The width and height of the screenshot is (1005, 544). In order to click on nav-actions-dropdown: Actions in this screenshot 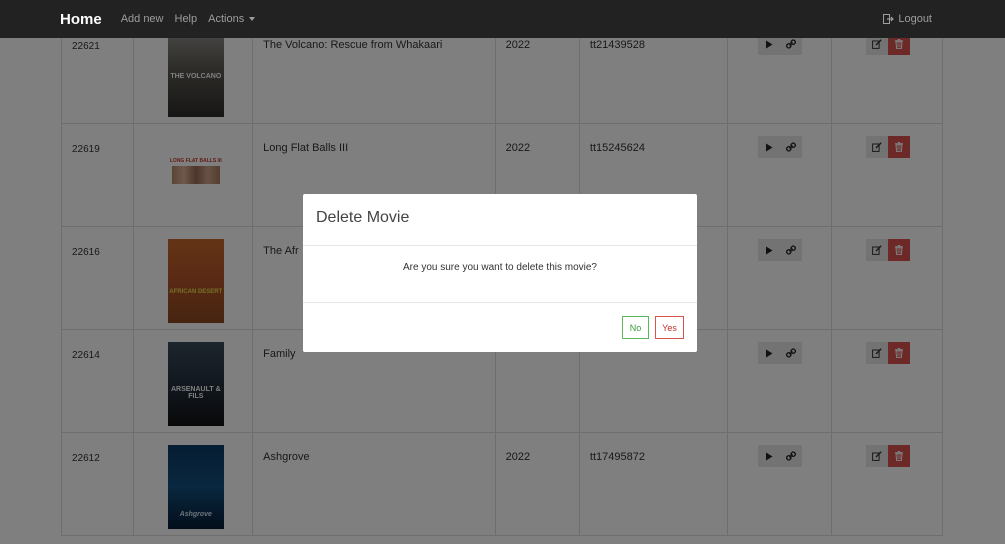, I will do `click(232, 19)`.